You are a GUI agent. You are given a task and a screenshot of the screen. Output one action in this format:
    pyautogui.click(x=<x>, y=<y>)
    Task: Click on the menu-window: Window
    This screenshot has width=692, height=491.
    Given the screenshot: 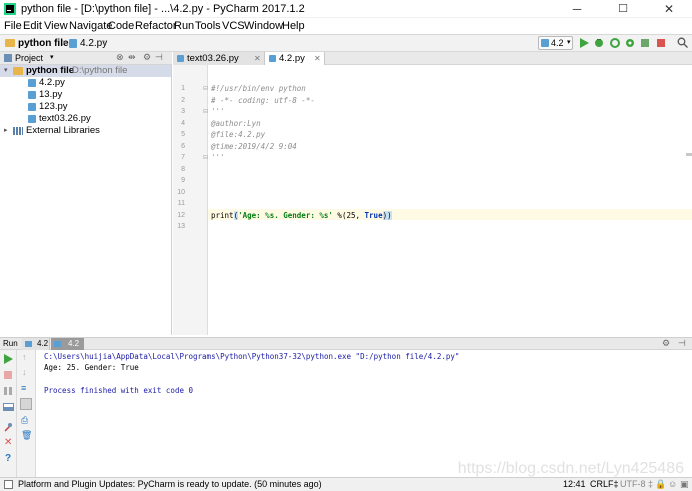 What is the action you would take?
    pyautogui.click(x=263, y=26)
    